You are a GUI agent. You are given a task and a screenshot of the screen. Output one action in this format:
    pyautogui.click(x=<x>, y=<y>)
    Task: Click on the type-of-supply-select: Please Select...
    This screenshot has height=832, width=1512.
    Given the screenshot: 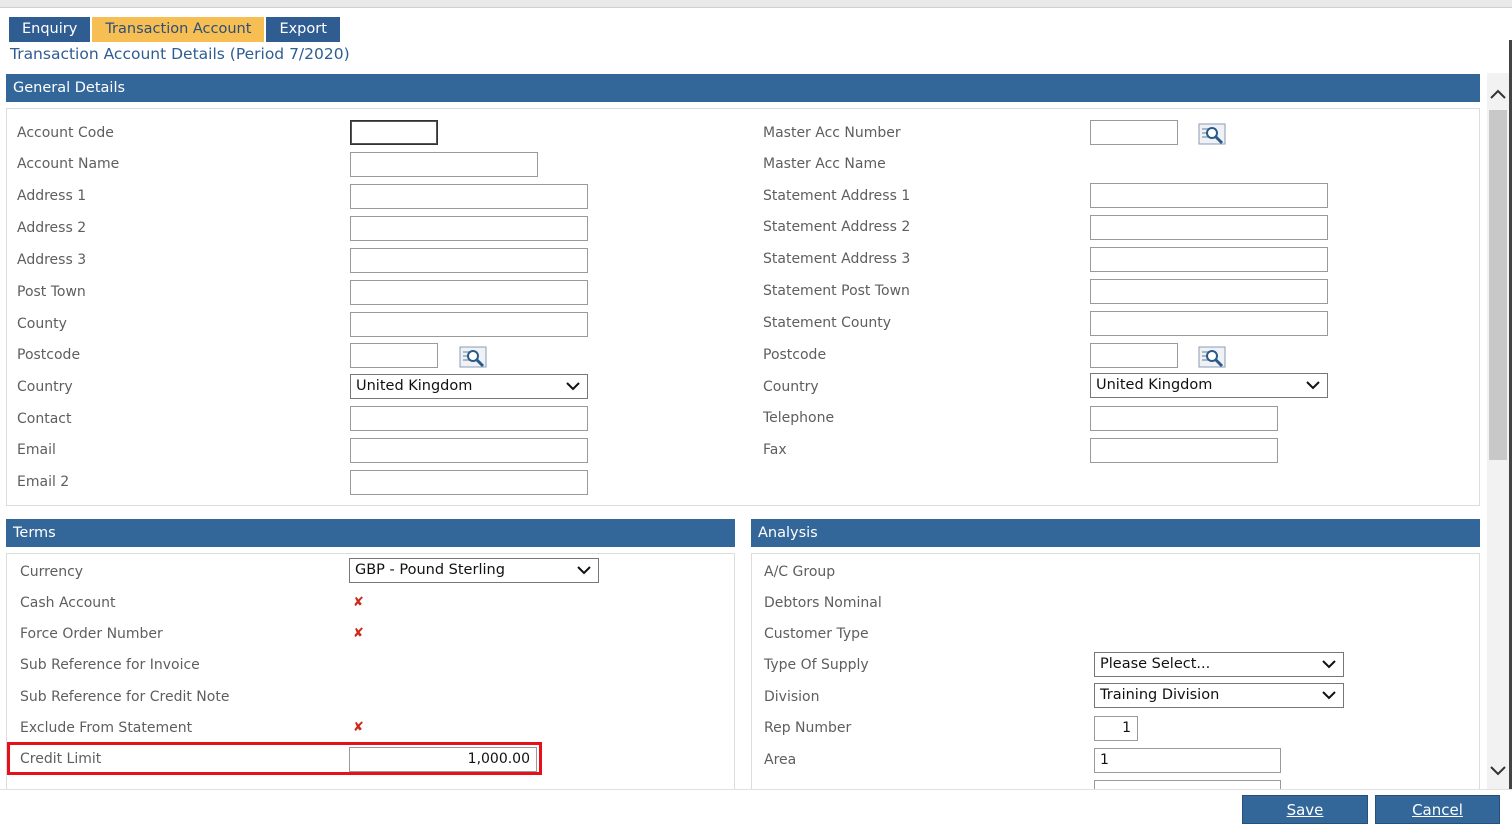 What is the action you would take?
    pyautogui.click(x=1219, y=664)
    